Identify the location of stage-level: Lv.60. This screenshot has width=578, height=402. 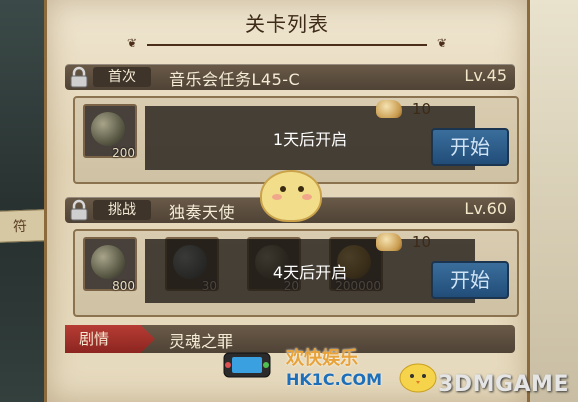
(485, 208).